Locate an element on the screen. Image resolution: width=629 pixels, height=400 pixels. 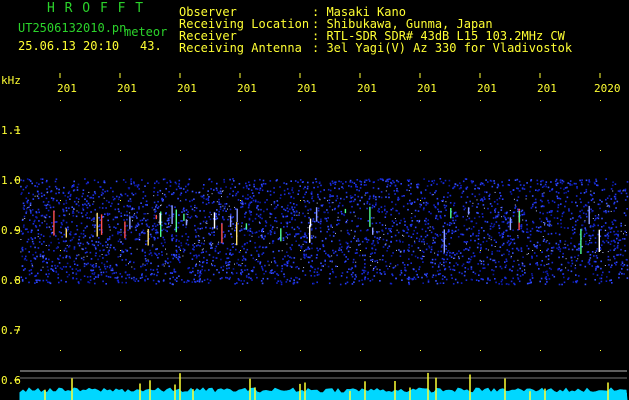
time-tick: 2020 is located at coordinates (607, 88).